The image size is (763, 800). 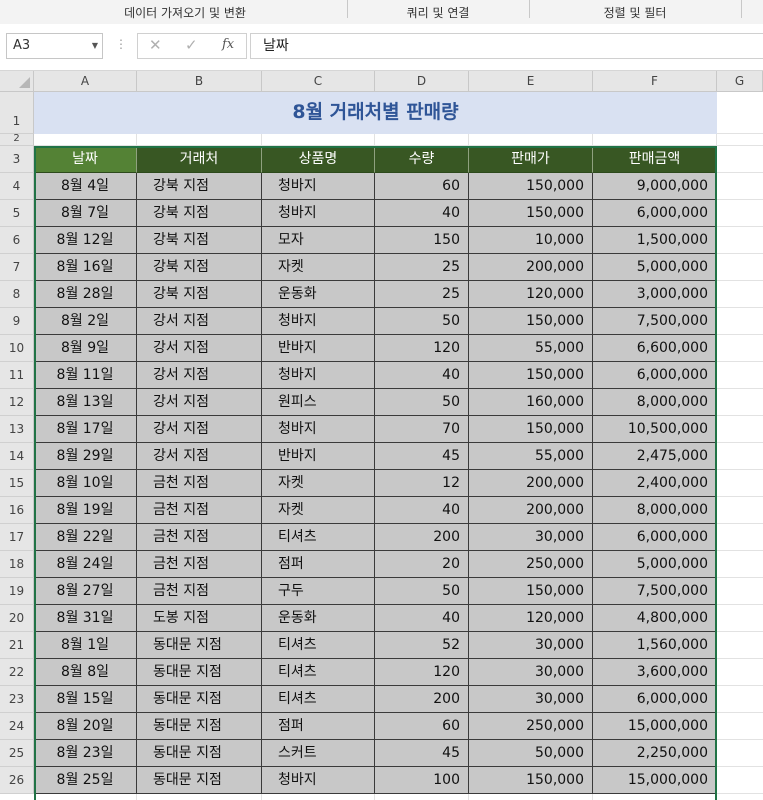 I want to click on table-cell: 8월 23일, so click(x=85, y=753).